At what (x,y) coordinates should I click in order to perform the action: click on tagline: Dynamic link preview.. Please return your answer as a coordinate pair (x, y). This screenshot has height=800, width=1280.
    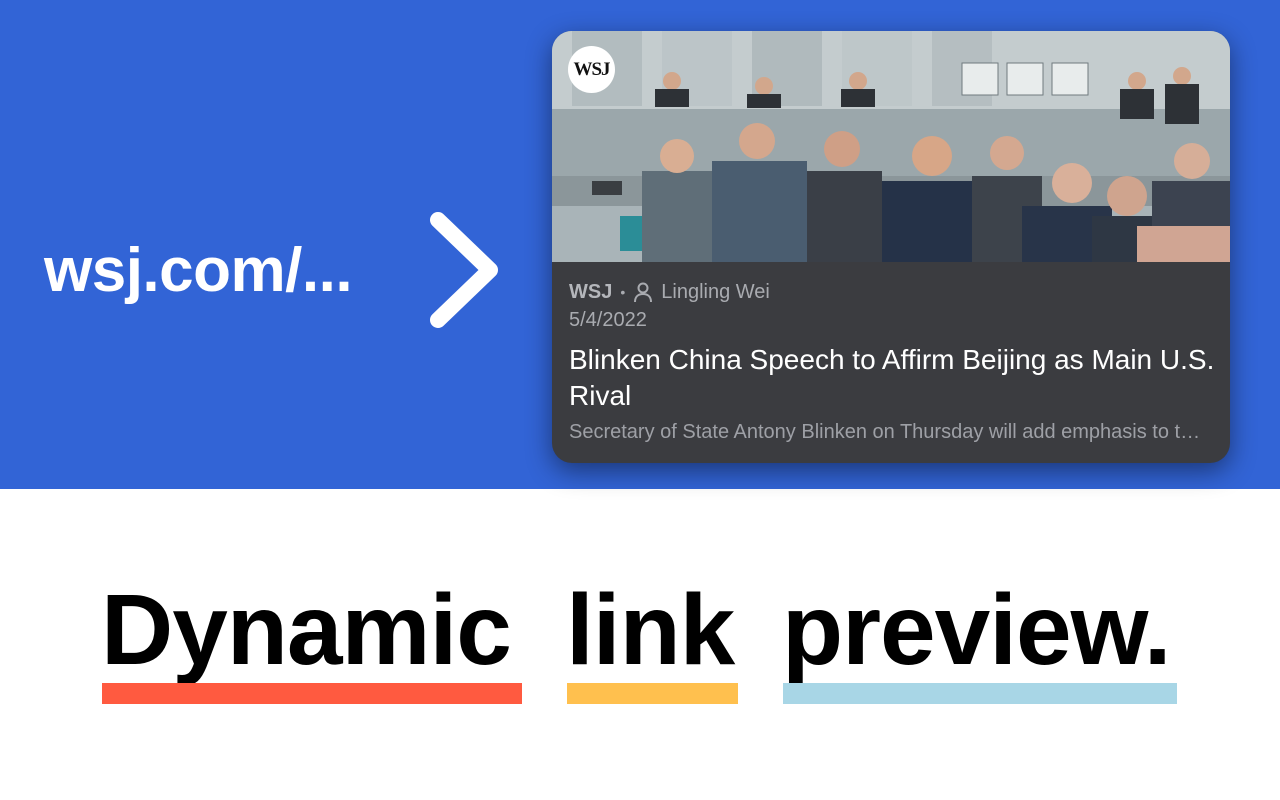
    Looking at the image, I should click on (640, 630).